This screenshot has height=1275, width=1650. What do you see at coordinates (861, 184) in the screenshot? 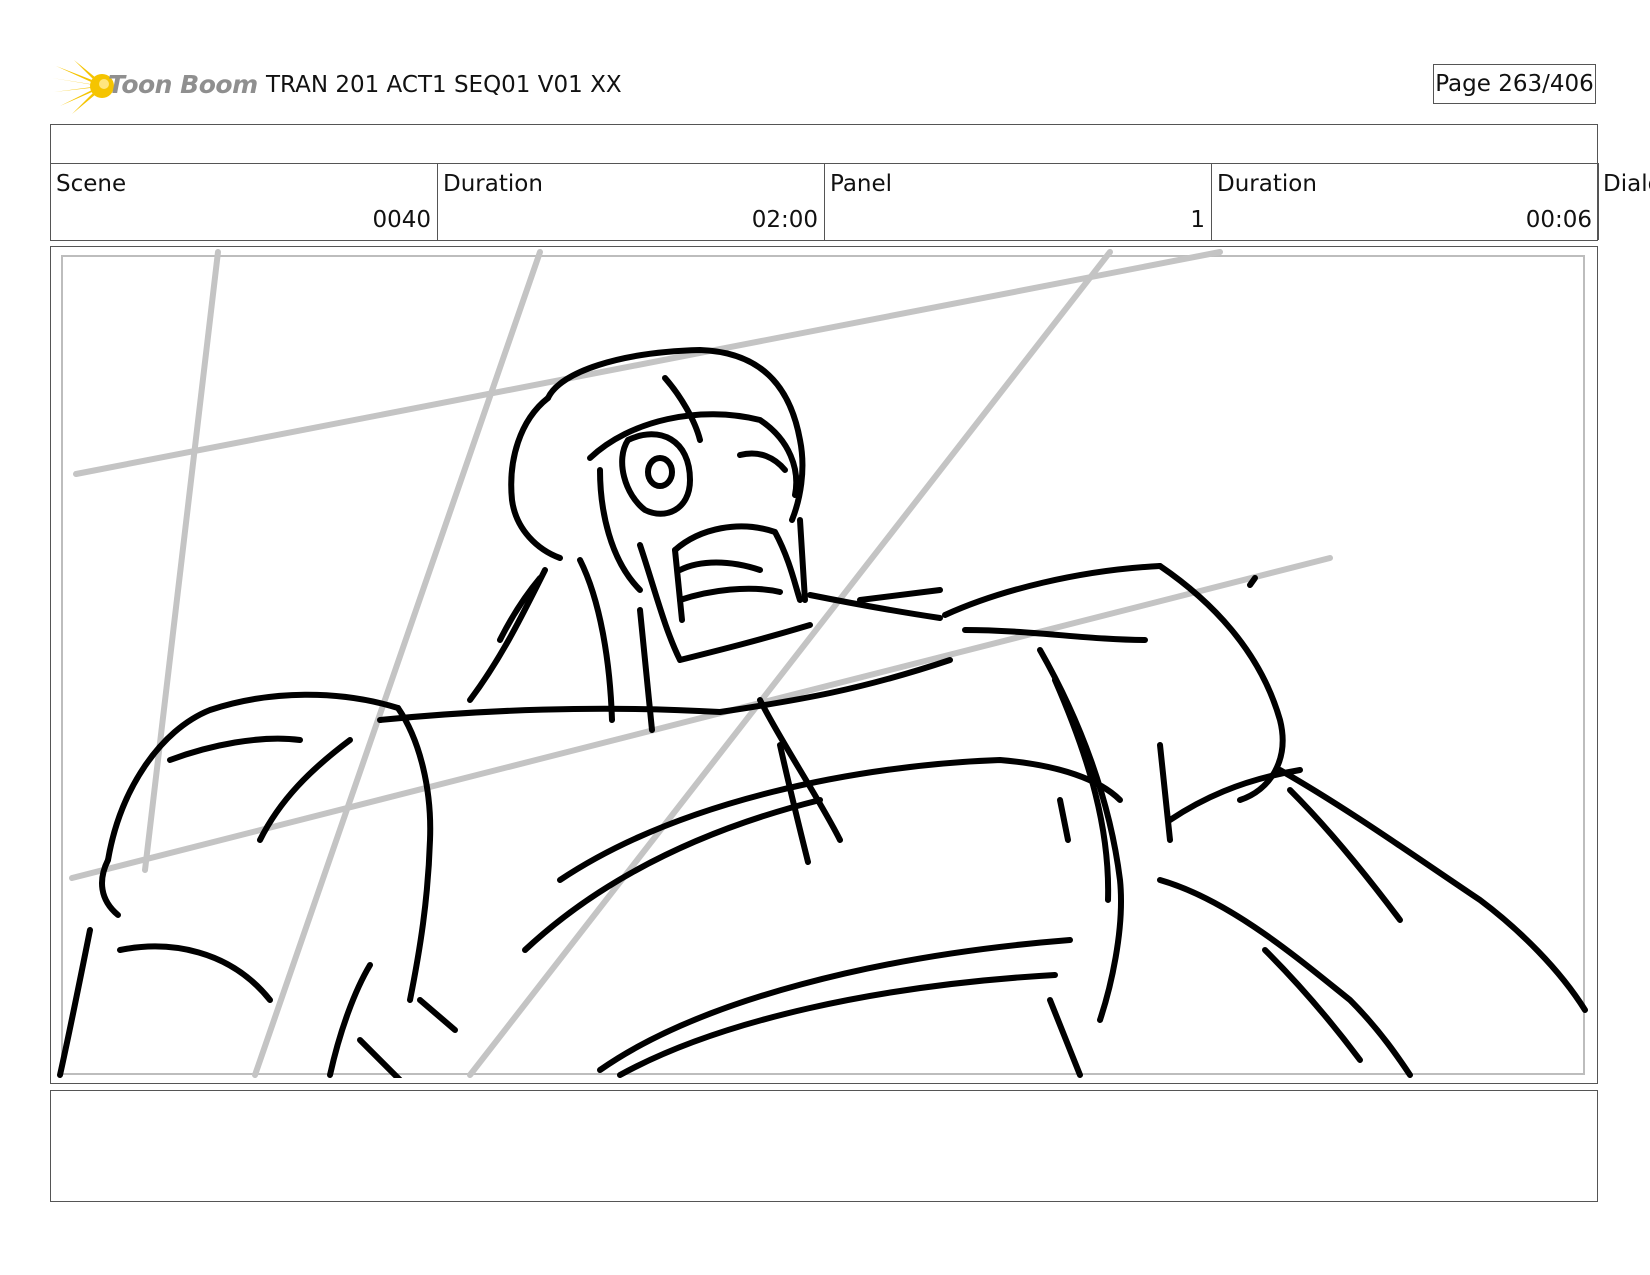
I see `panel-label: Panel` at bounding box center [861, 184].